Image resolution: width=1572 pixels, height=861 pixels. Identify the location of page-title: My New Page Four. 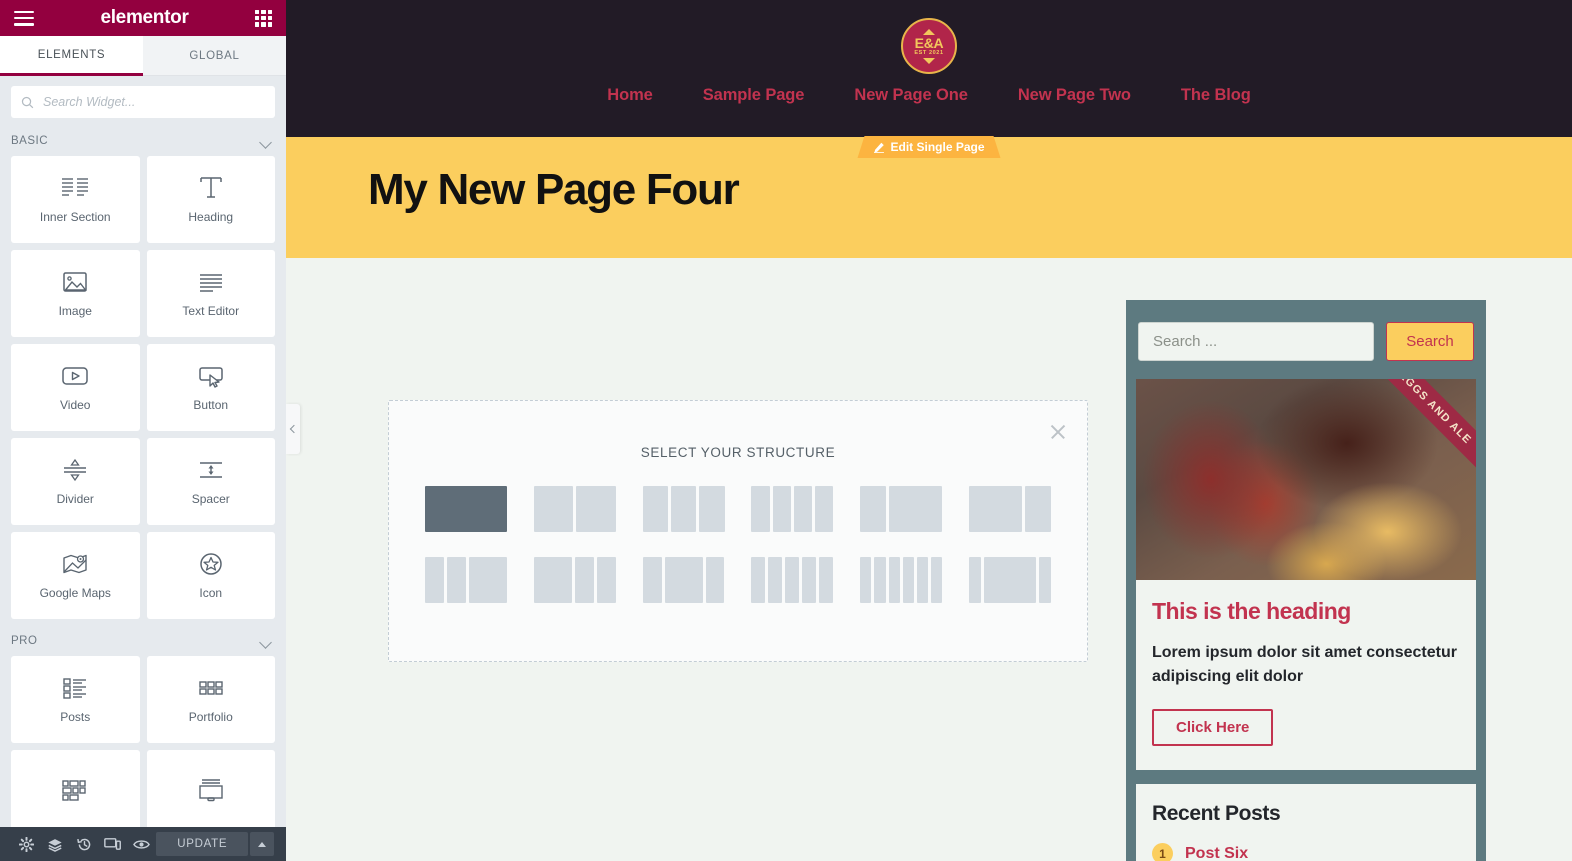
(554, 189).